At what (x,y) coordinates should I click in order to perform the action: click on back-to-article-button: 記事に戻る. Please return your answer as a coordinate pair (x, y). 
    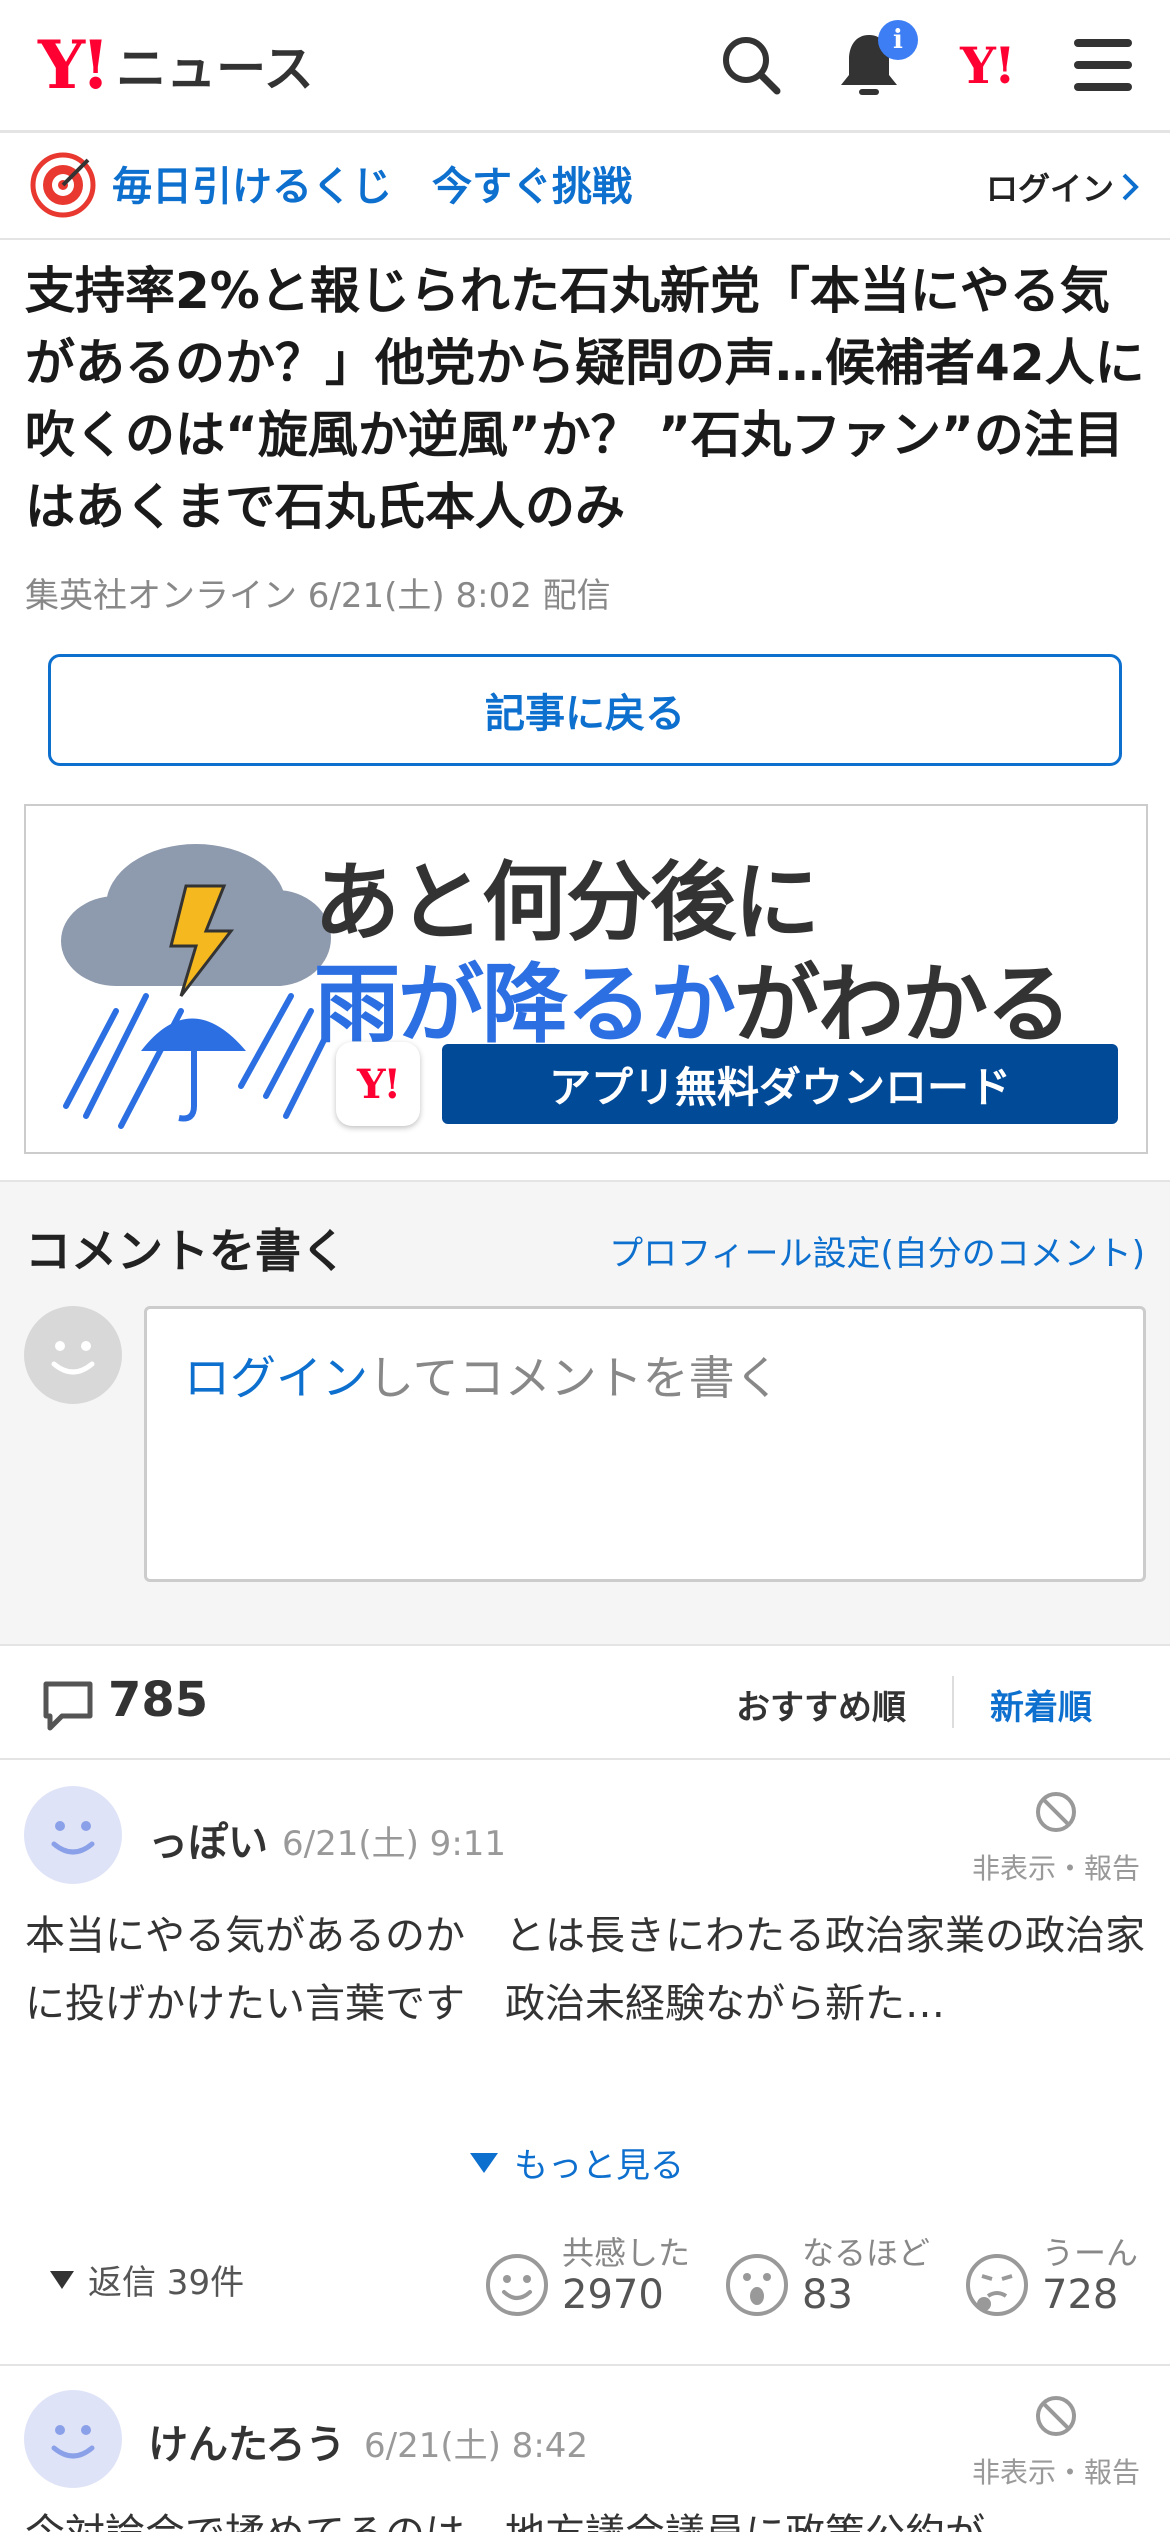
    Looking at the image, I should click on (585, 710).